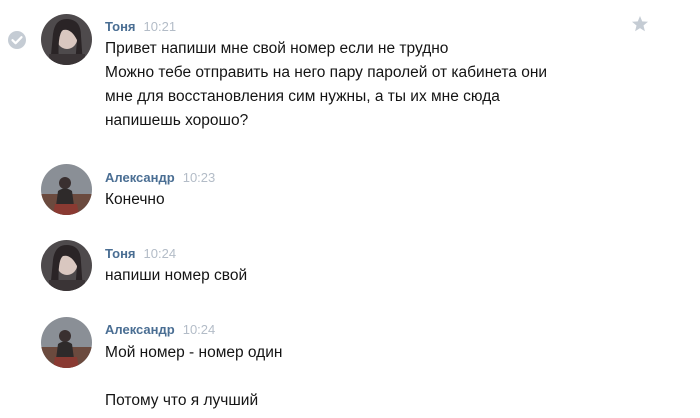 This screenshot has height=418, width=700. Describe the element at coordinates (140, 27) in the screenshot. I see `message-header: Тоня 10:21` at that location.